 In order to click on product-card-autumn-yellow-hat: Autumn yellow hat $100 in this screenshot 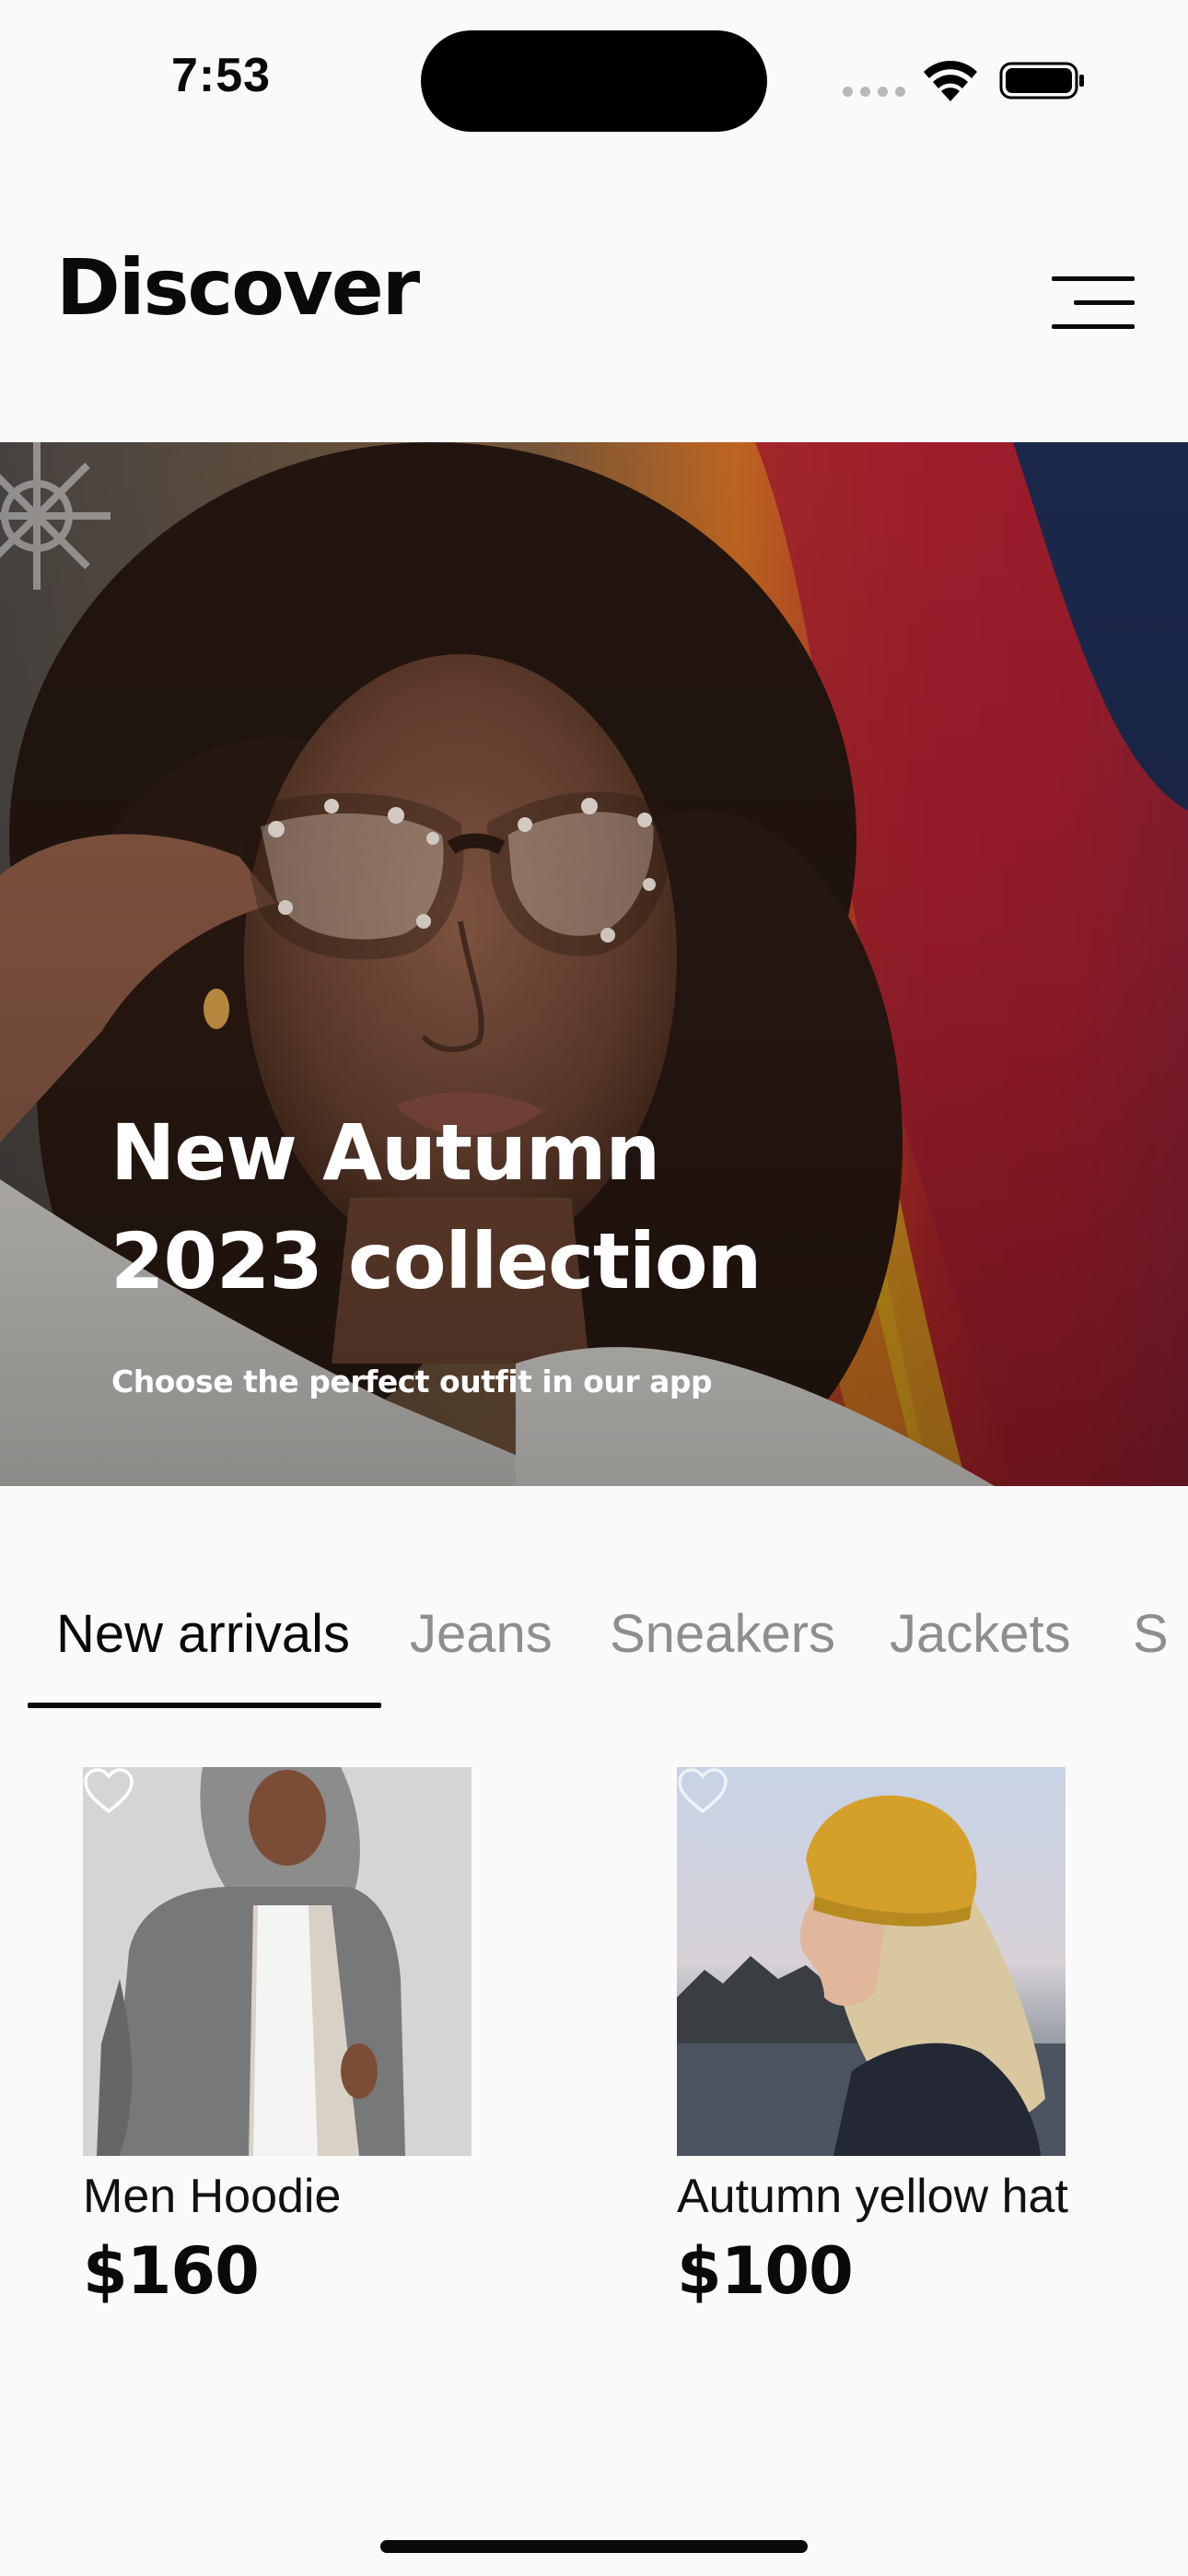, I will do `click(907, 2038)`.